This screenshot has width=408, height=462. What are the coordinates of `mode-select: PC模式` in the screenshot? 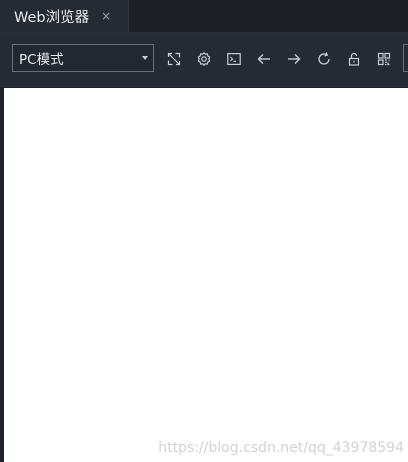 It's located at (83, 58).